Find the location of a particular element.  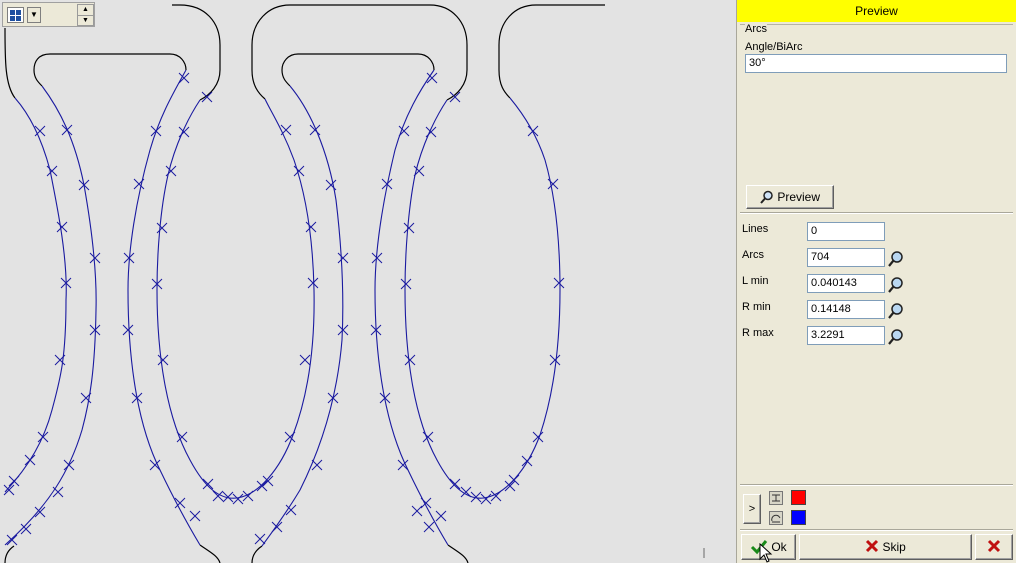

spin-up-icon: ▲ is located at coordinates (85, 10).